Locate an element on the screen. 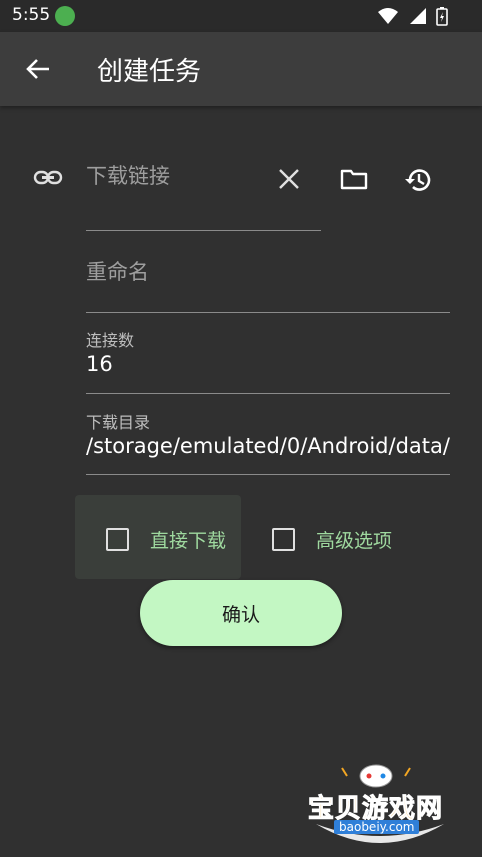 Image resolution: width=482 pixels, height=857 pixels. folder-button is located at coordinates (354, 179).